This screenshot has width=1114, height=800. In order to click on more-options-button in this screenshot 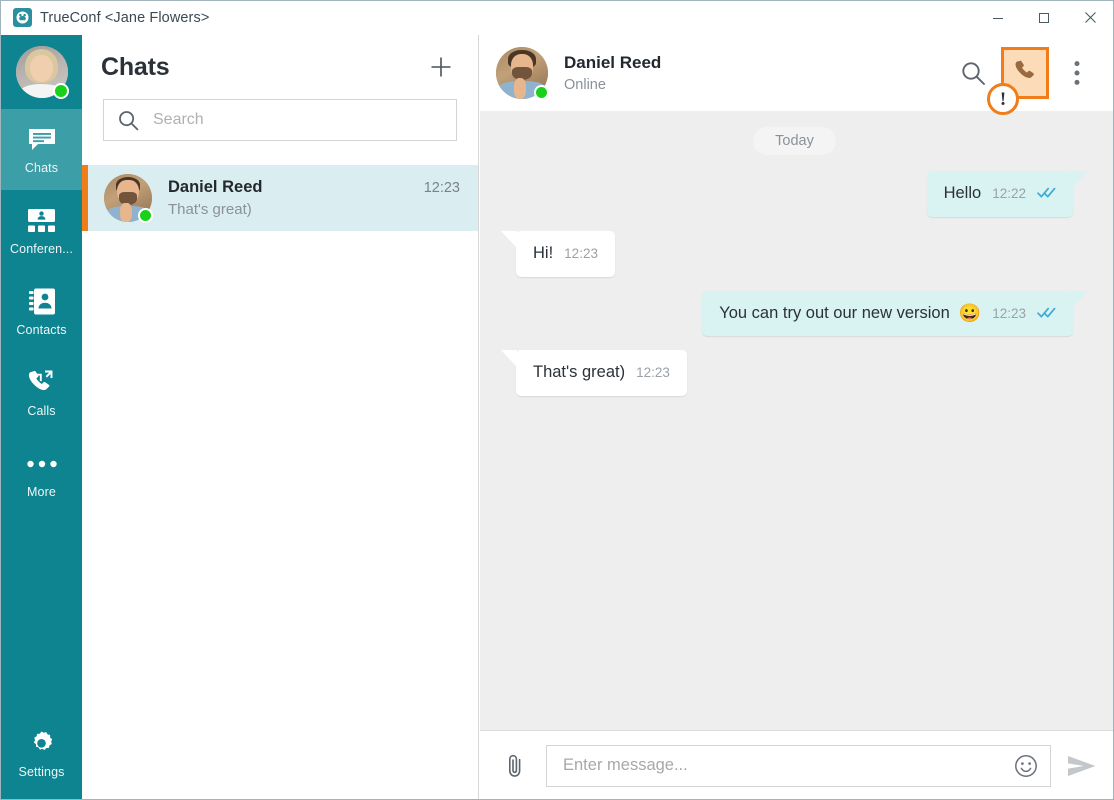, I will do `click(1077, 73)`.